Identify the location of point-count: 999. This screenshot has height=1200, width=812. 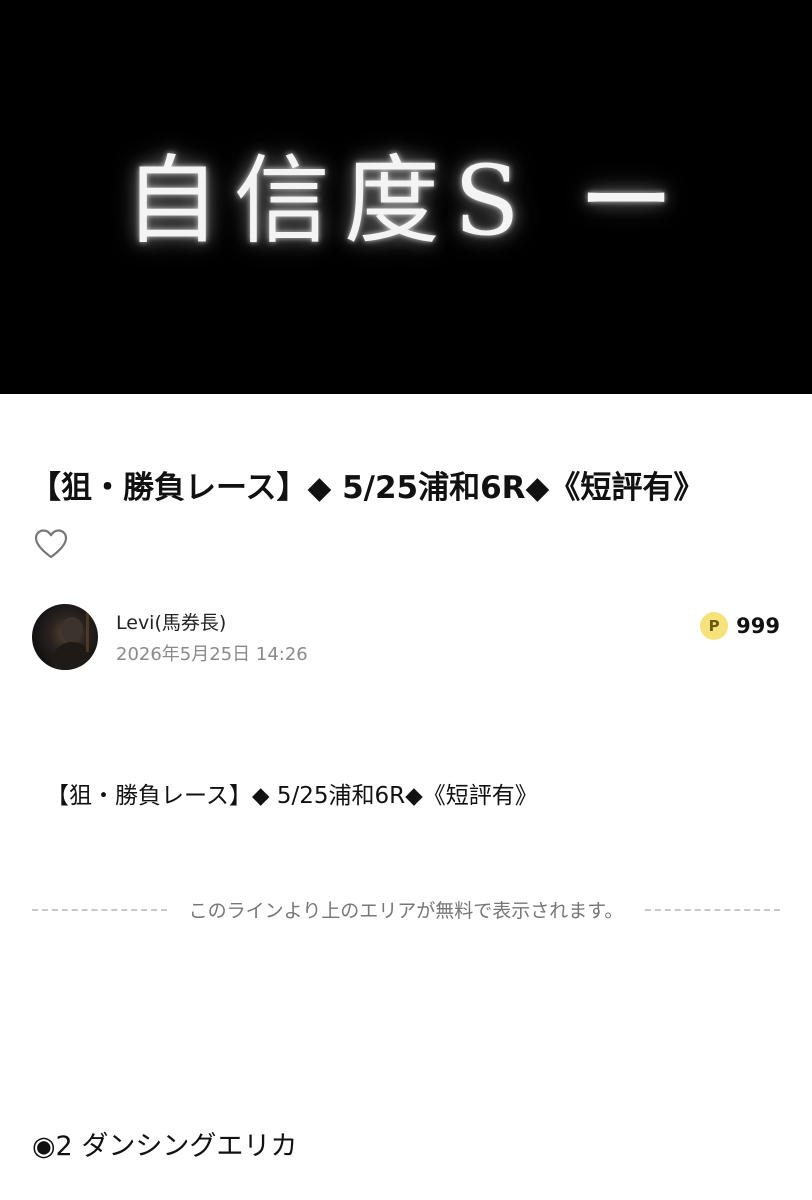
(758, 626).